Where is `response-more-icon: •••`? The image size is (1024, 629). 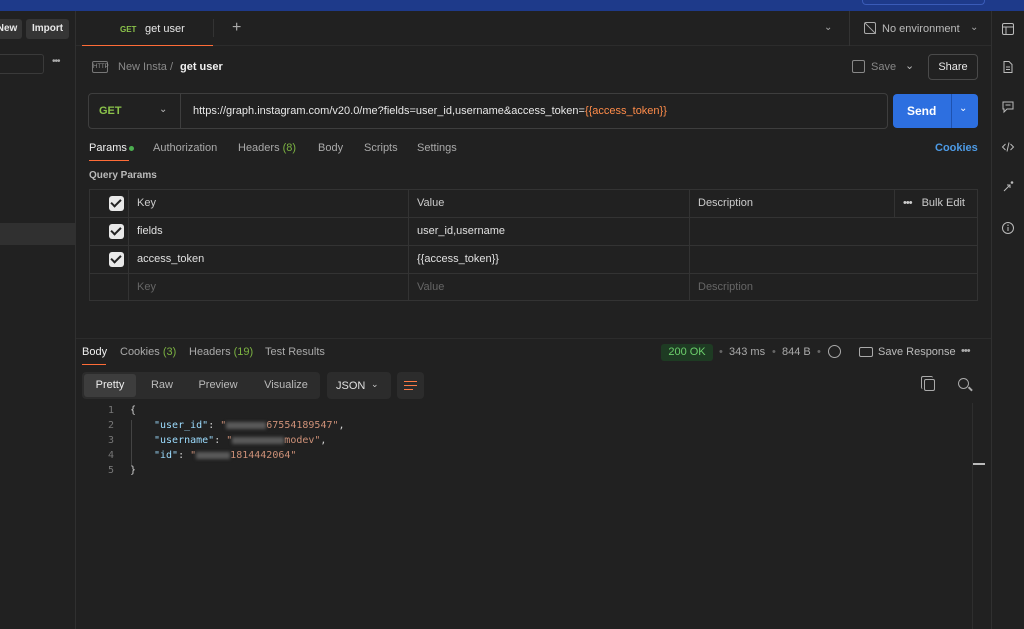
response-more-icon: ••• is located at coordinates (966, 351).